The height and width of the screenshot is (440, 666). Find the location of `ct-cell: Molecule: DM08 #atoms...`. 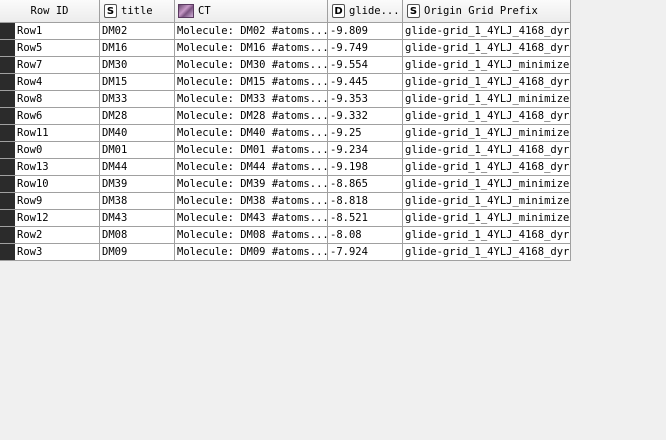

ct-cell: Molecule: DM08 #atoms... is located at coordinates (251, 235).